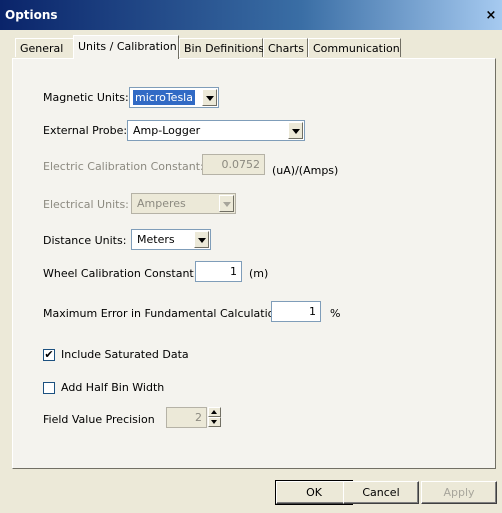  What do you see at coordinates (171, 239) in the screenshot?
I see `distance-units-dropdown: Meters` at bounding box center [171, 239].